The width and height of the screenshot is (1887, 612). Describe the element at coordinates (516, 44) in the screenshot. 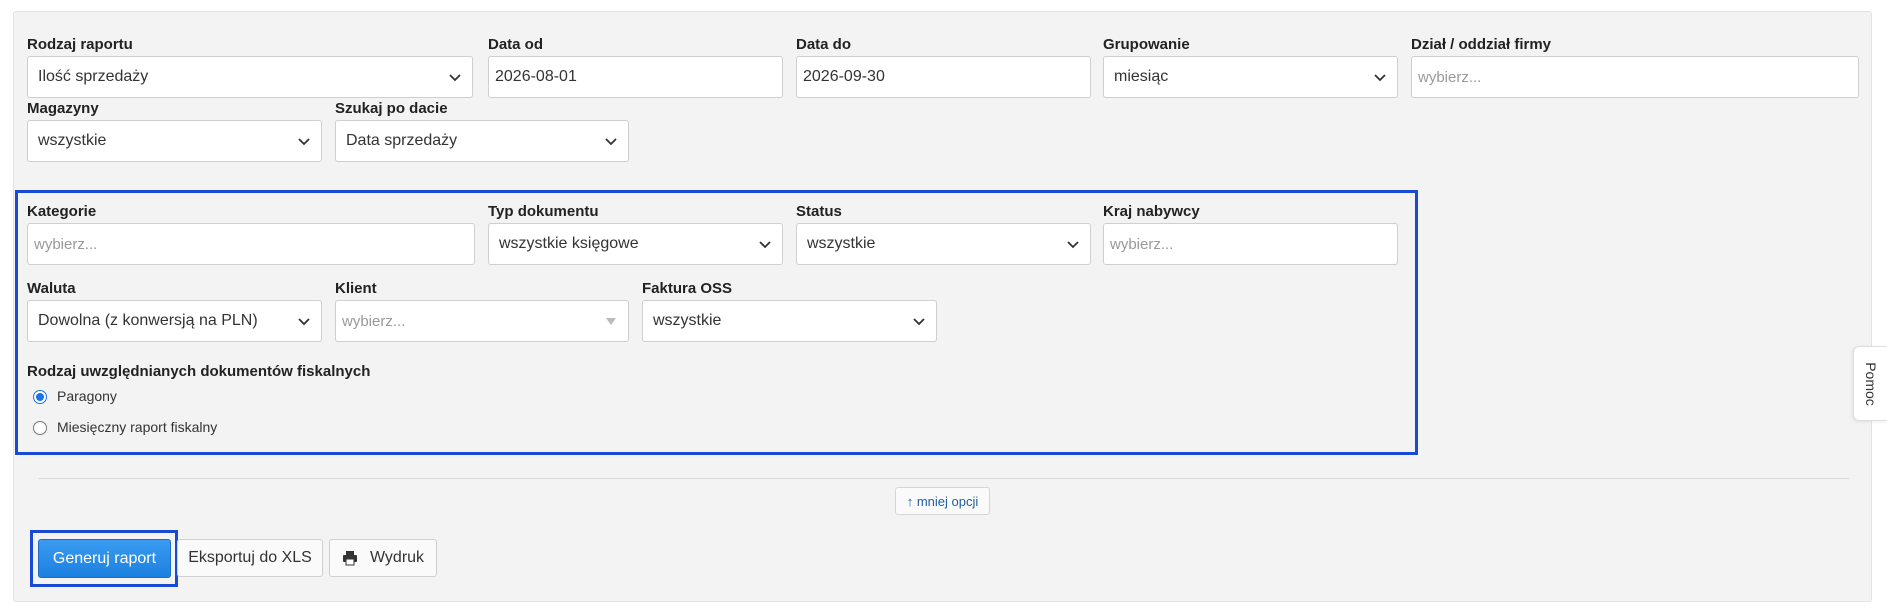

I see `date-from-label: Data od` at that location.